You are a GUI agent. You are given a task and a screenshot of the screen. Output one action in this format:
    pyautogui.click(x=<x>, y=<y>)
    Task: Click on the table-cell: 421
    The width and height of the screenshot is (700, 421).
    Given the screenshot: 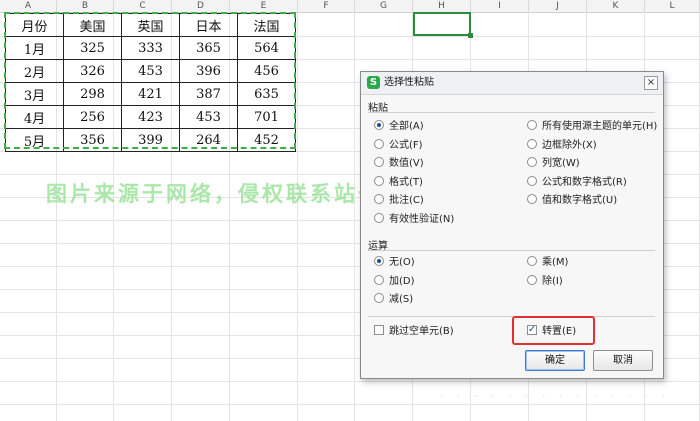 What is the action you would take?
    pyautogui.click(x=150, y=94)
    